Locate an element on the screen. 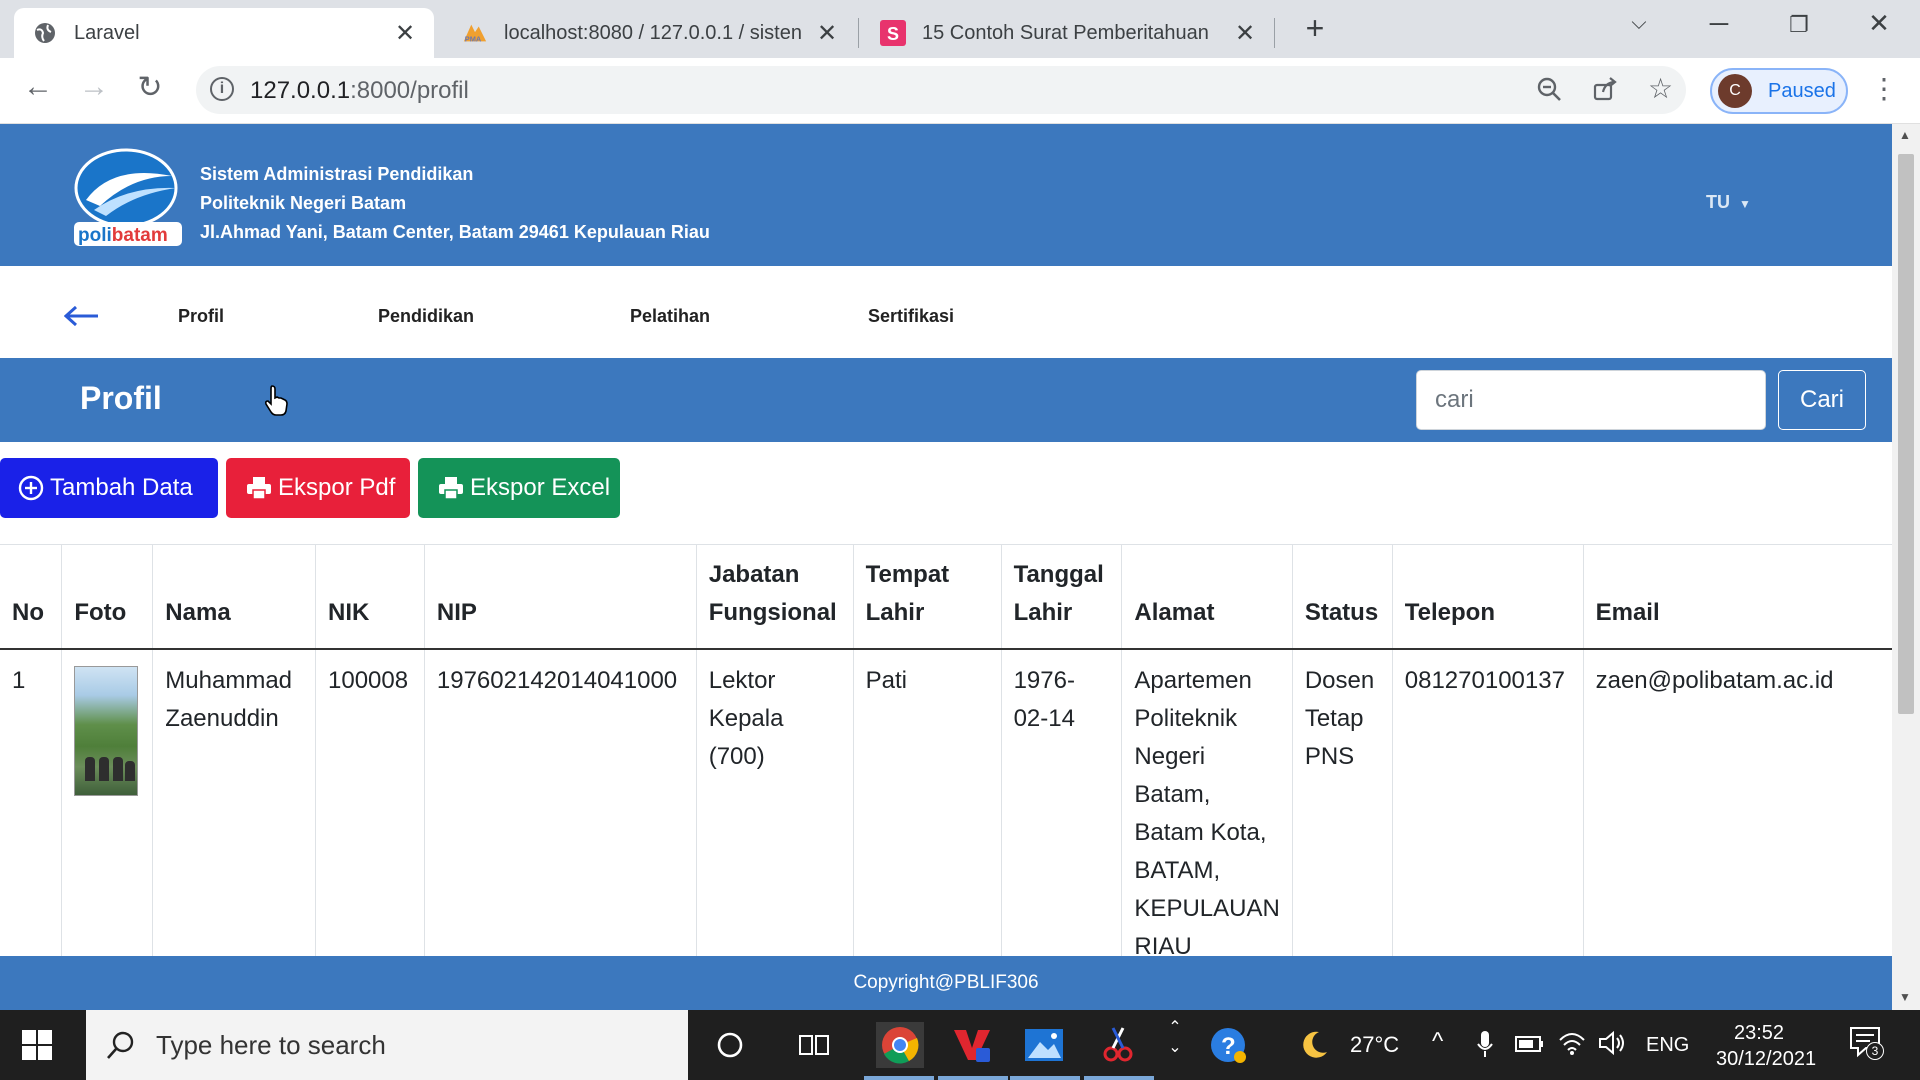 This screenshot has height=1080, width=1920. tab-surat: S 15 Contoh Surat Pemberitahuan ✕ is located at coordinates (1068, 33).